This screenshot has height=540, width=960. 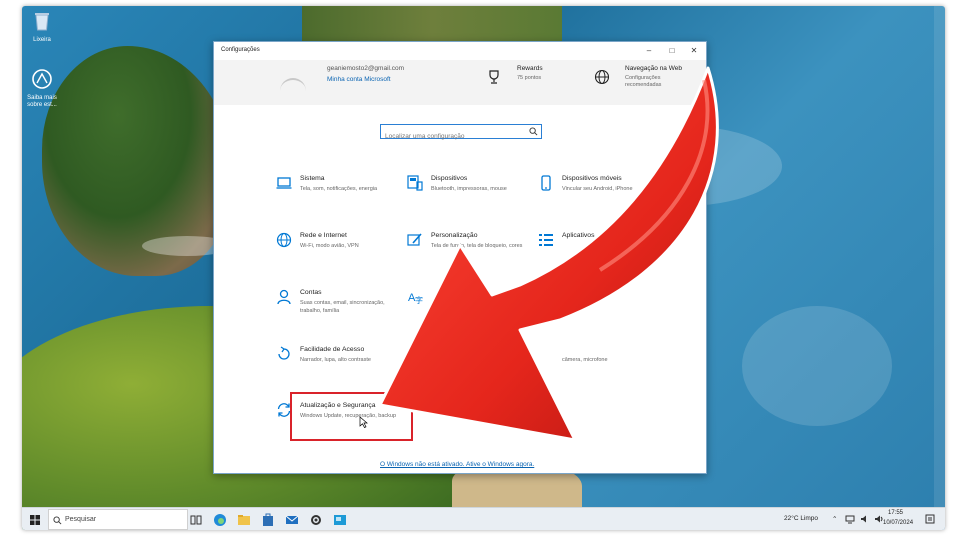 I want to click on search-input, so click(x=451, y=136).